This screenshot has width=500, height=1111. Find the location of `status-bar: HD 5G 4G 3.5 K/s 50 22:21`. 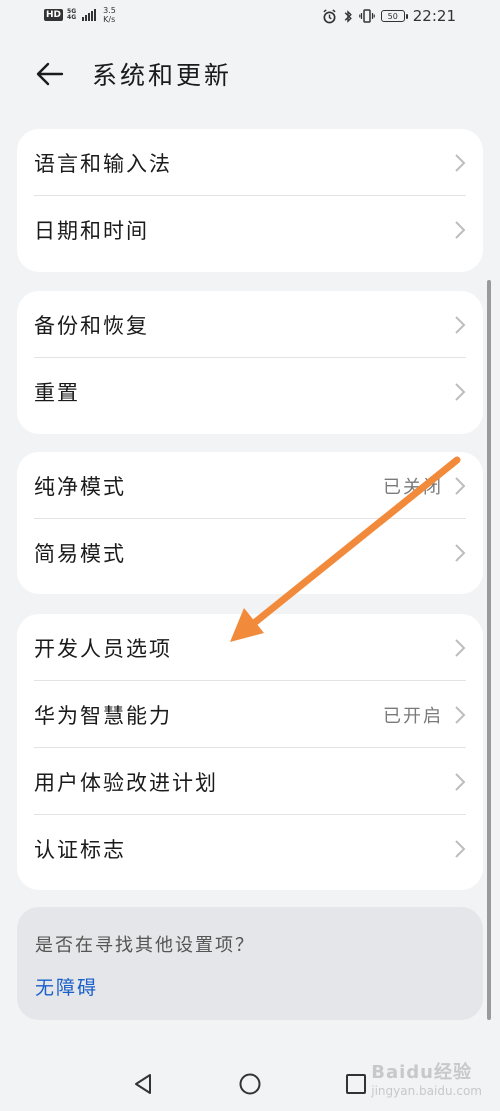

status-bar: HD 5G 4G 3.5 K/s 50 22:21 is located at coordinates (250, 18).